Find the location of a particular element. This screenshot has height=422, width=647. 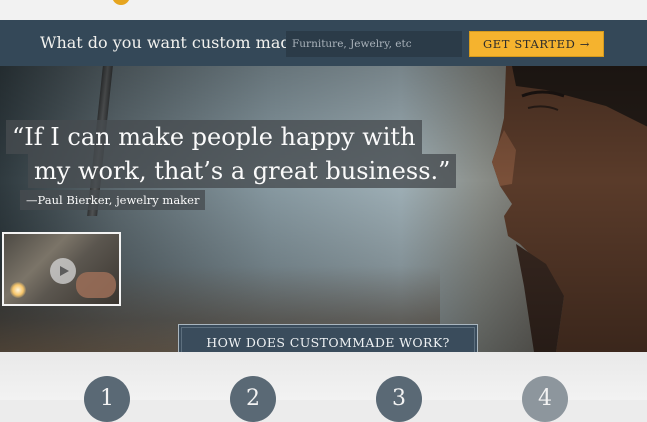

top-header-strip is located at coordinates (323, 10).